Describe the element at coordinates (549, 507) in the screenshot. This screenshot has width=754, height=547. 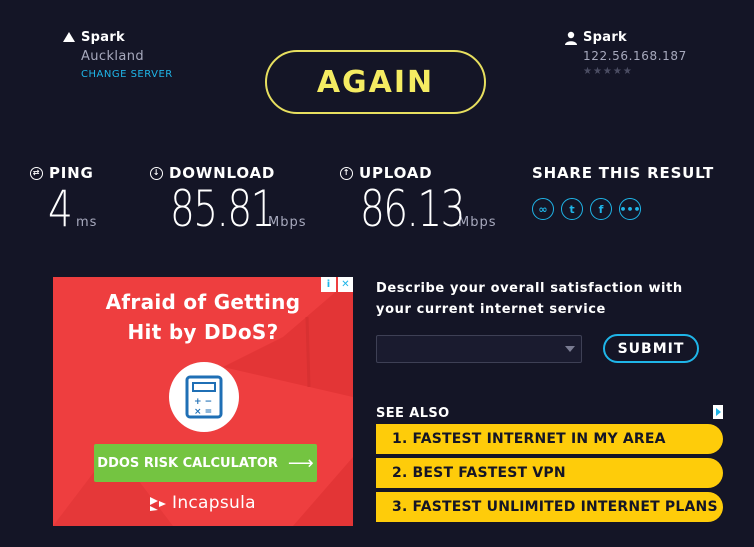
I see `see-also-link: 3. FASTEST UNLIMITED INTERNET PLANS` at that location.